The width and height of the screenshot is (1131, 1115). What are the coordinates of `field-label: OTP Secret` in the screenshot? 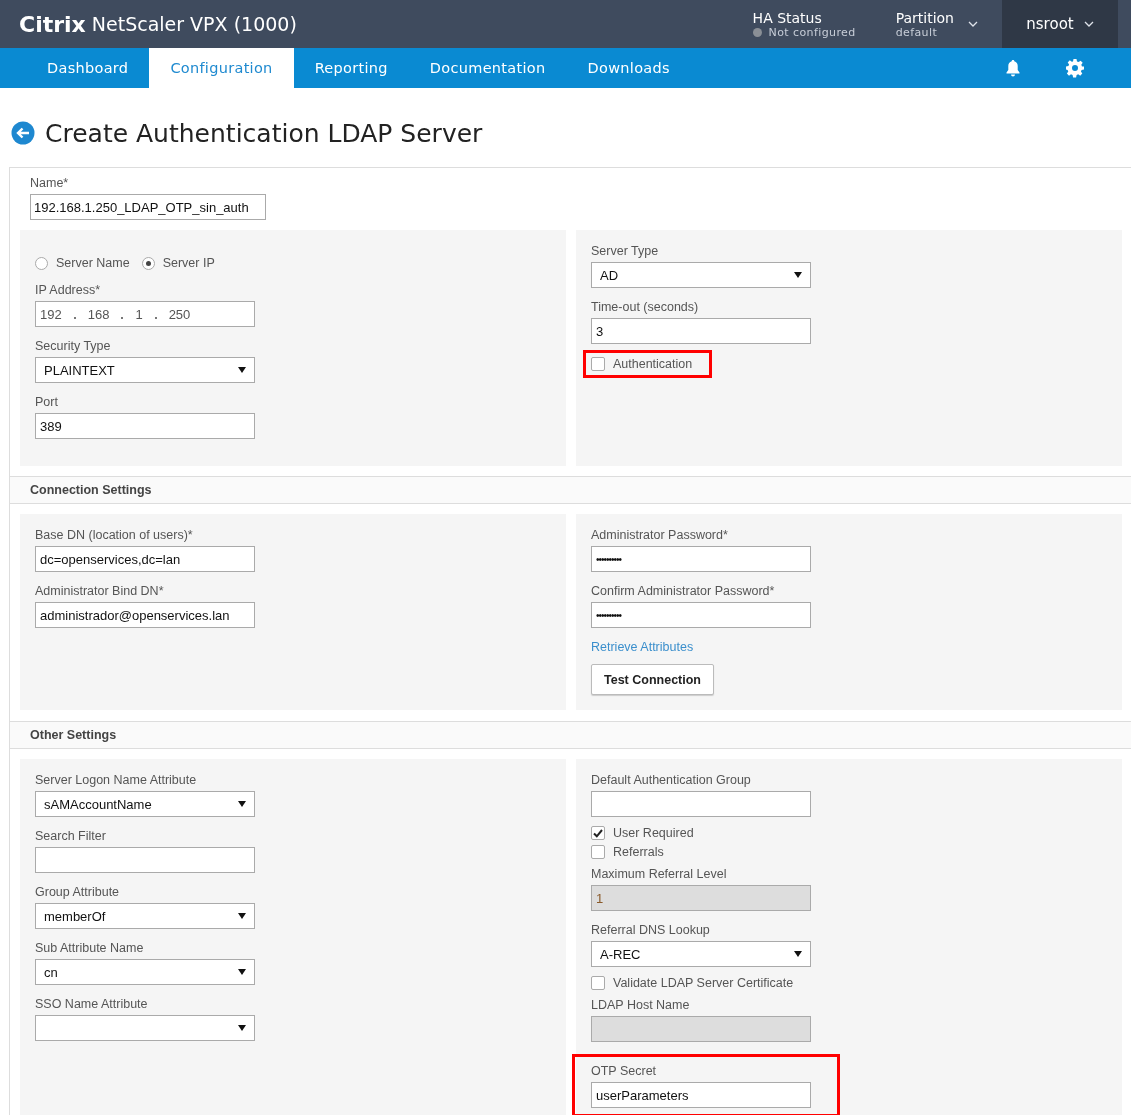 It's located at (624, 1071).